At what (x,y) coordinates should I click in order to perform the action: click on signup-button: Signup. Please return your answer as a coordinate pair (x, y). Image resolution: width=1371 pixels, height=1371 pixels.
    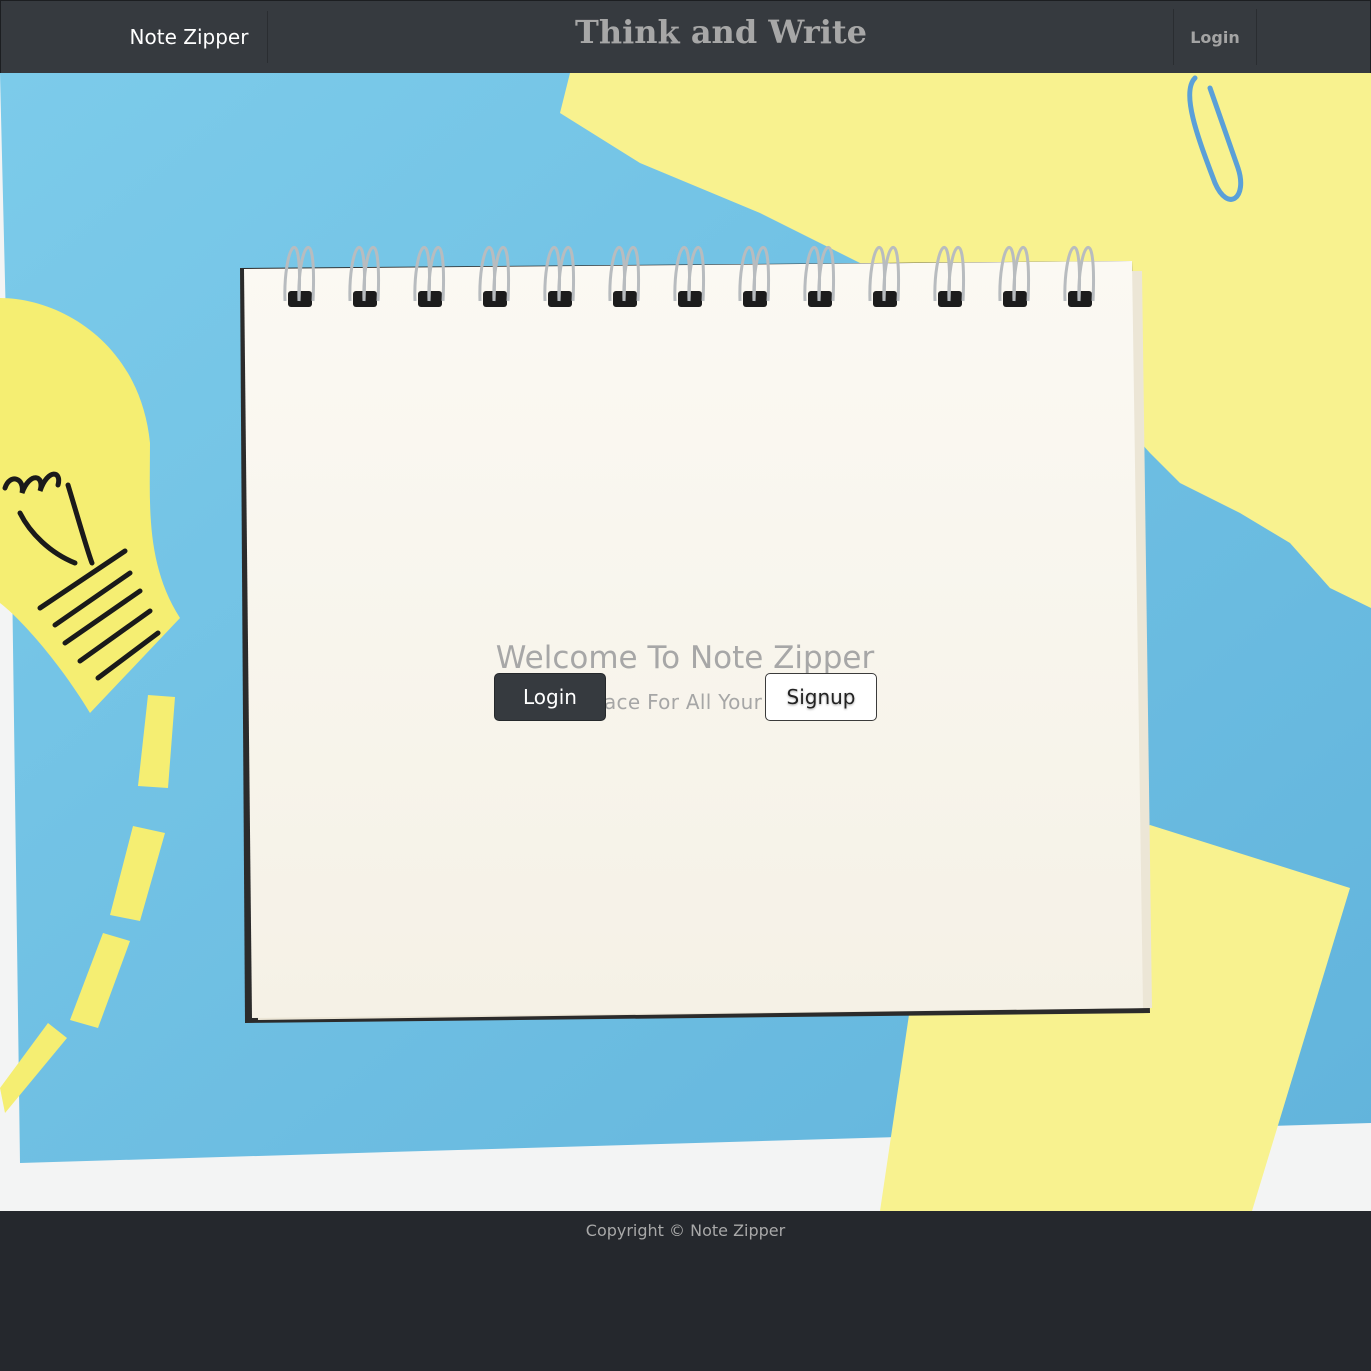
    Looking at the image, I should click on (821, 697).